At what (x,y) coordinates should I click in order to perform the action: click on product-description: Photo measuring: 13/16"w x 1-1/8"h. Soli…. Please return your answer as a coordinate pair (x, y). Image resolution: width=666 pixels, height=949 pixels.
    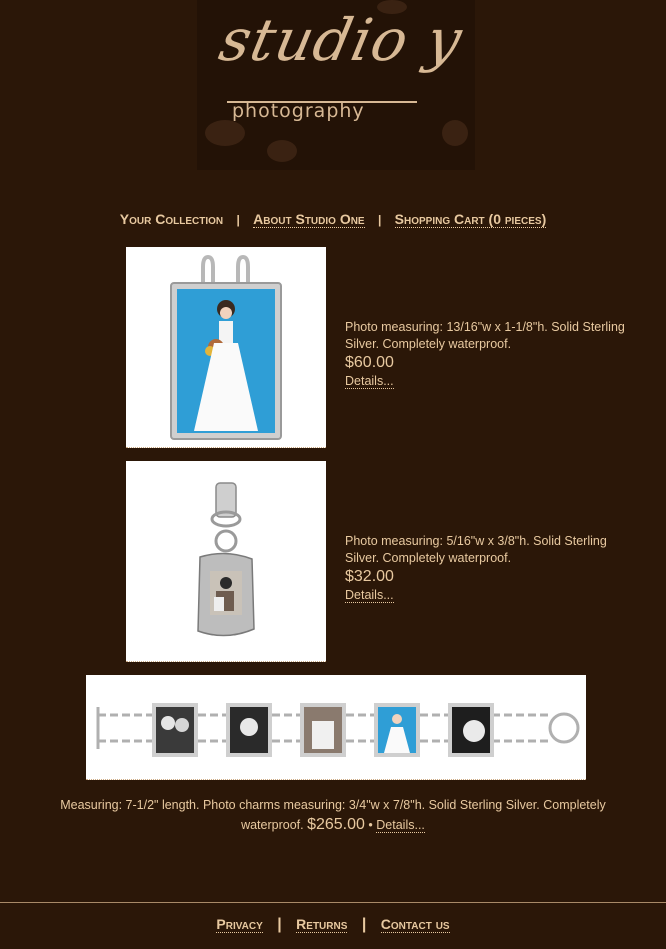
    Looking at the image, I should click on (485, 335).